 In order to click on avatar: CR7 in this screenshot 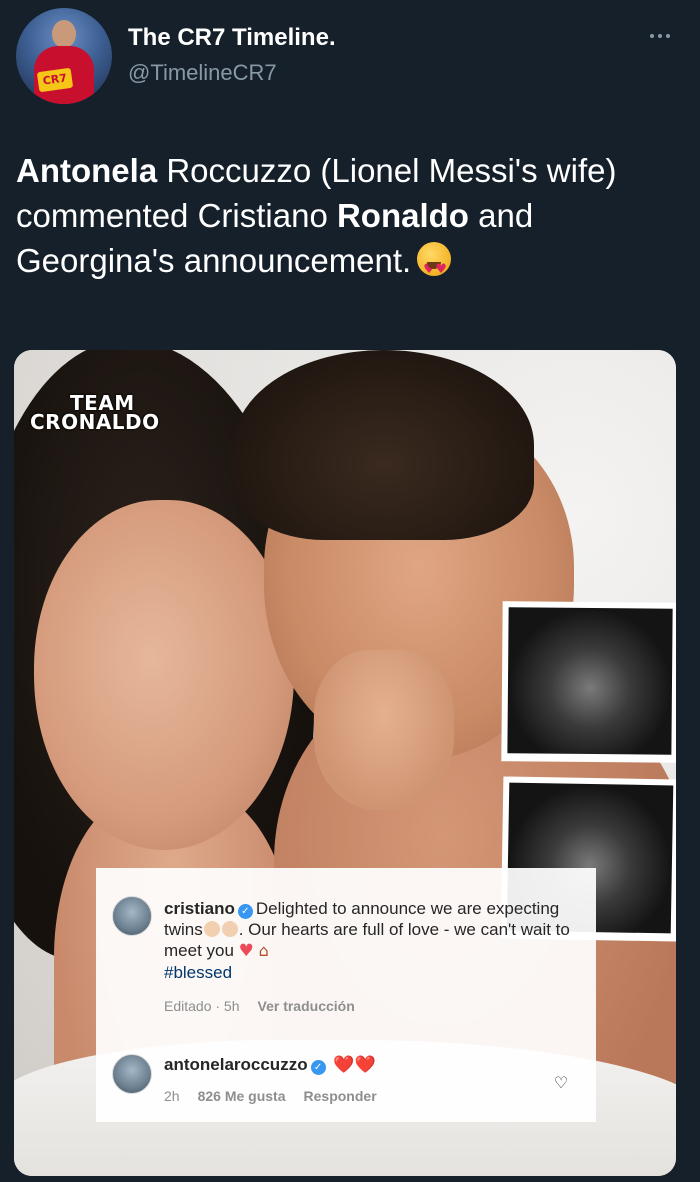, I will do `click(64, 56)`.